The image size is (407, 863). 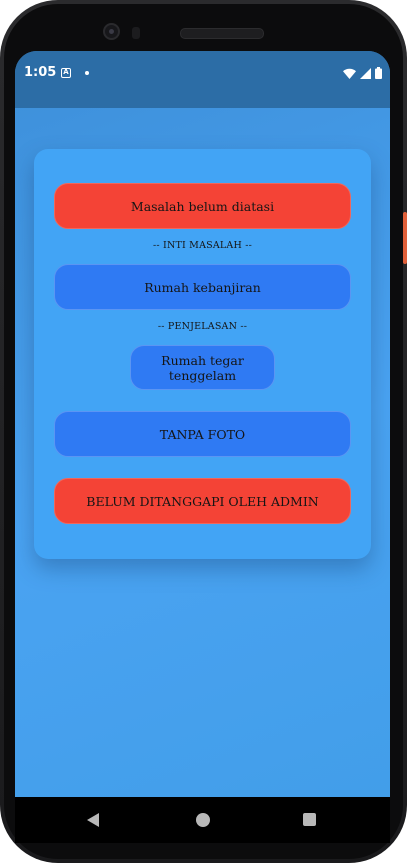 What do you see at coordinates (222, 33) in the screenshot?
I see `earpiece-speaker` at bounding box center [222, 33].